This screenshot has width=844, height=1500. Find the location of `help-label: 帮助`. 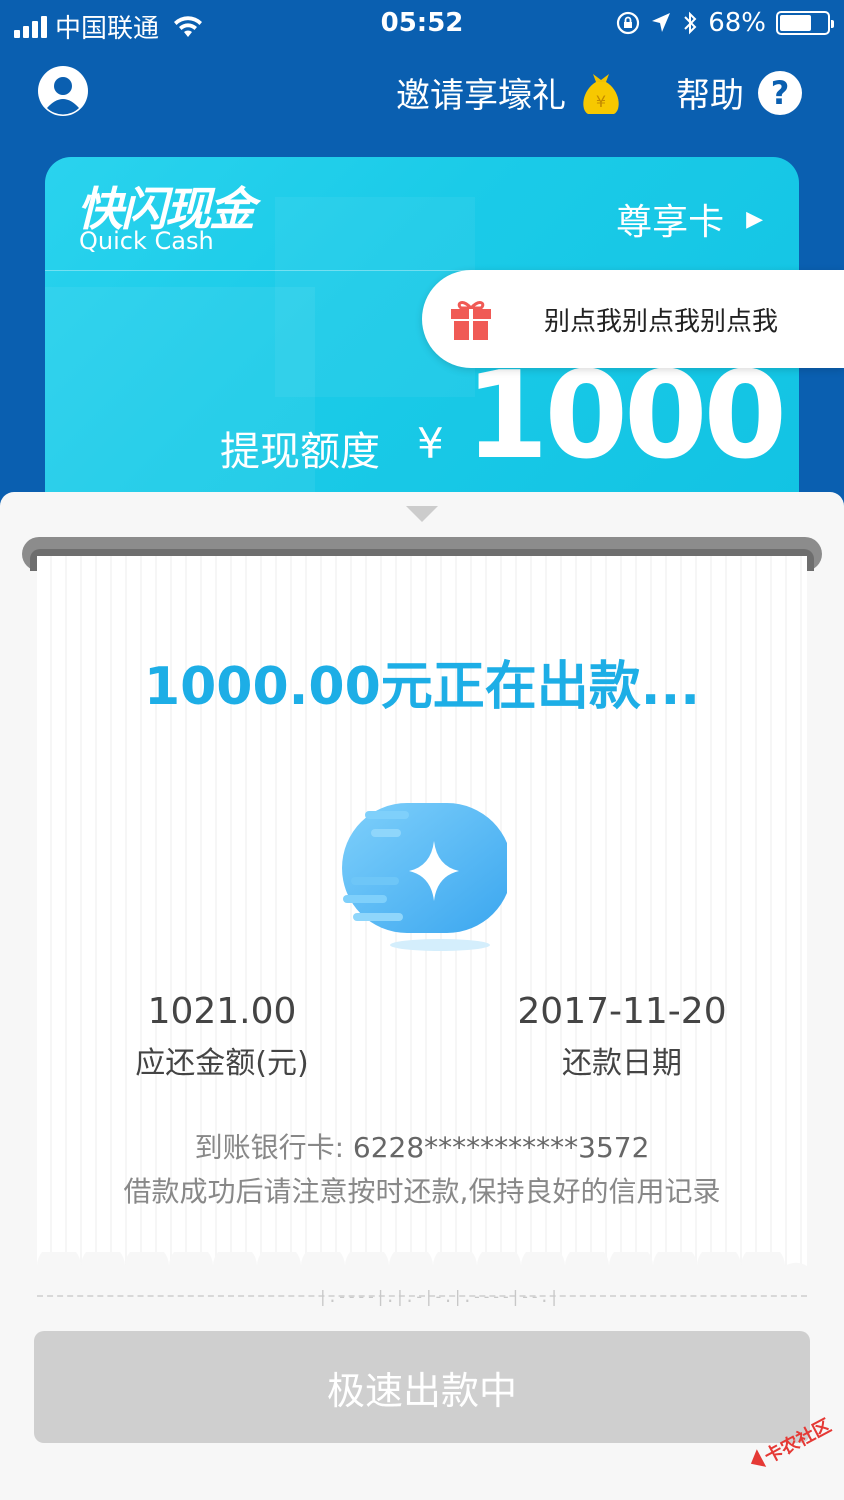

help-label: 帮助 is located at coordinates (710, 96).